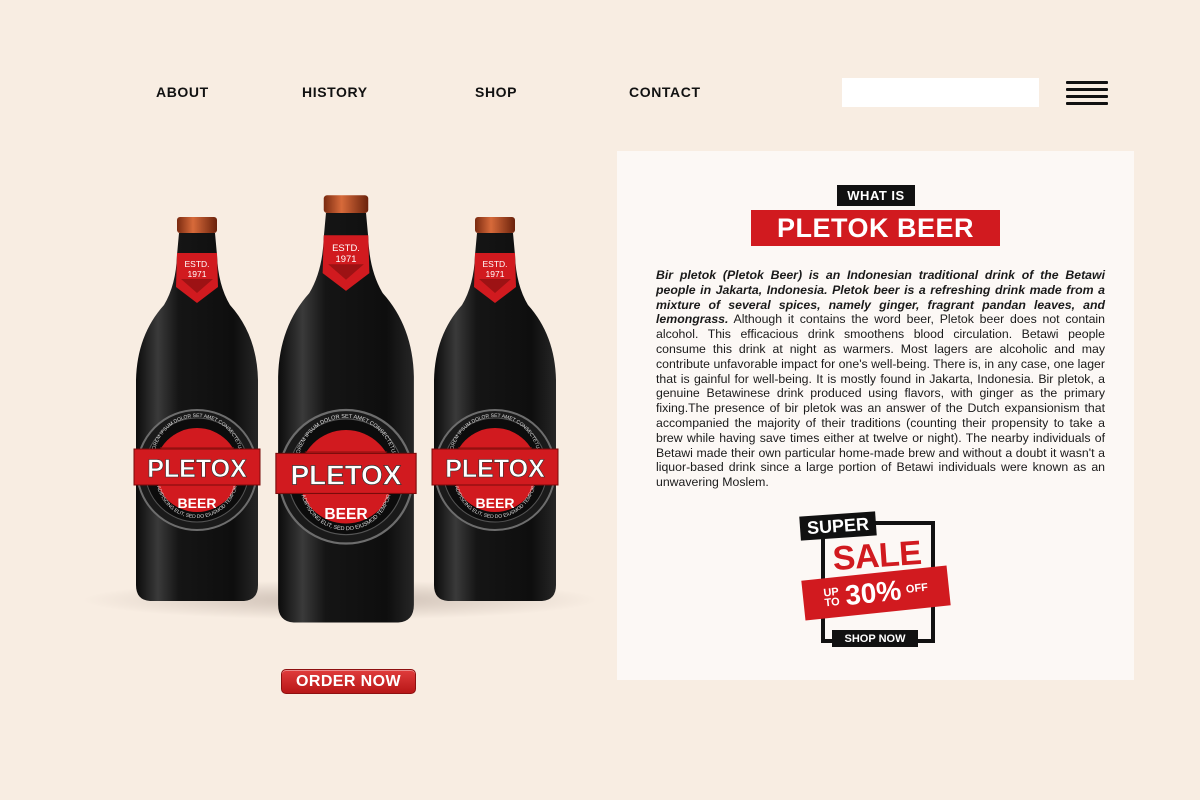 The height and width of the screenshot is (800, 1200). I want to click on sale-badge: SUPER SALE UP TO 30% OFF SHOP NOW, so click(877, 581).